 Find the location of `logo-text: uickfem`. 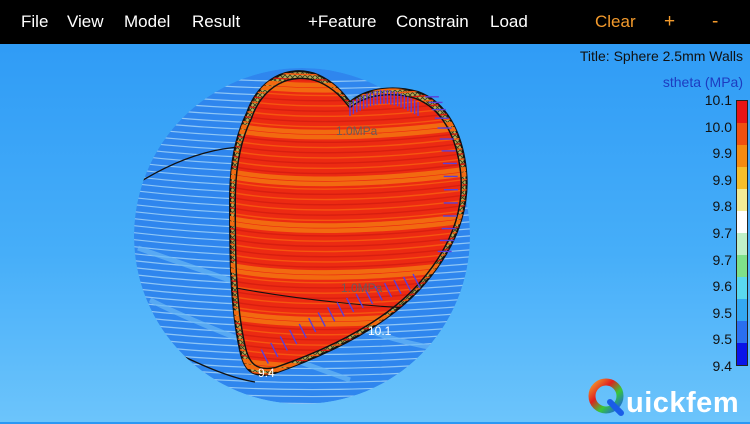

logo-text: uickfem is located at coordinates (683, 402).